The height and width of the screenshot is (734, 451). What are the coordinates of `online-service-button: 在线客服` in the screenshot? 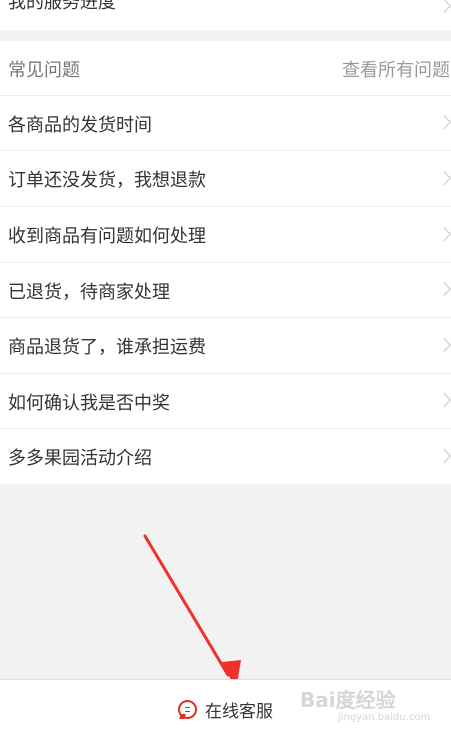 It's located at (225, 709).